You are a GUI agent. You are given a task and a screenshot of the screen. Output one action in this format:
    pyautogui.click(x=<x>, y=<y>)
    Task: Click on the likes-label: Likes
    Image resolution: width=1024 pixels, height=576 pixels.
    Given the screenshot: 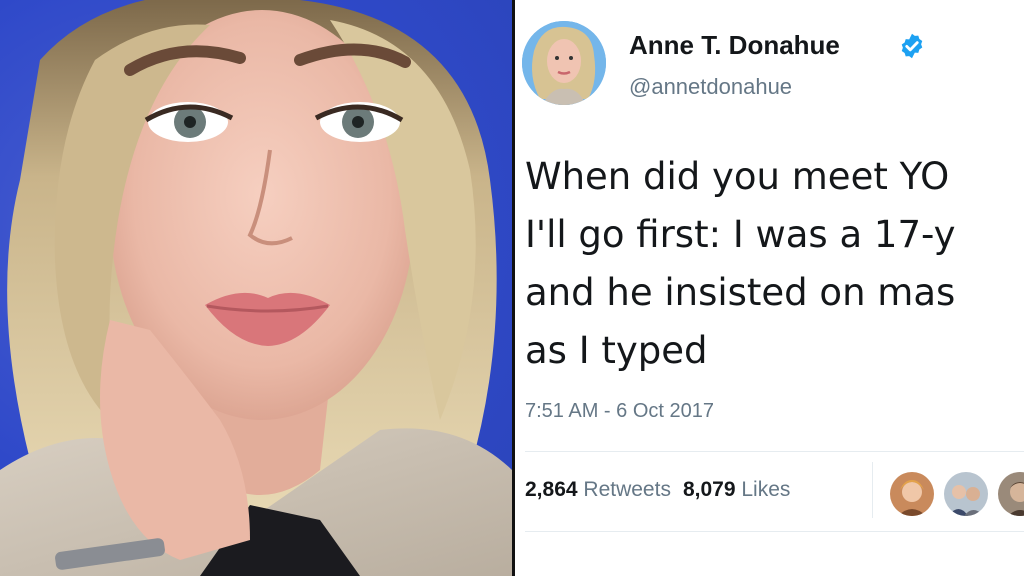 What is the action you would take?
    pyautogui.click(x=766, y=489)
    